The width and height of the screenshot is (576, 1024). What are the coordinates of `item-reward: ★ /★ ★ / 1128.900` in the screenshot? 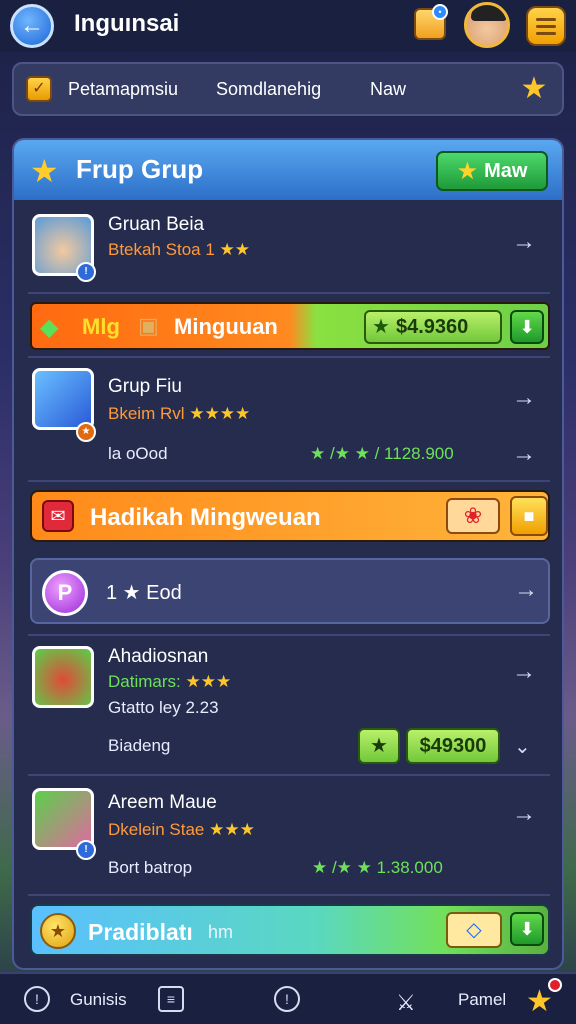 It's located at (382, 453).